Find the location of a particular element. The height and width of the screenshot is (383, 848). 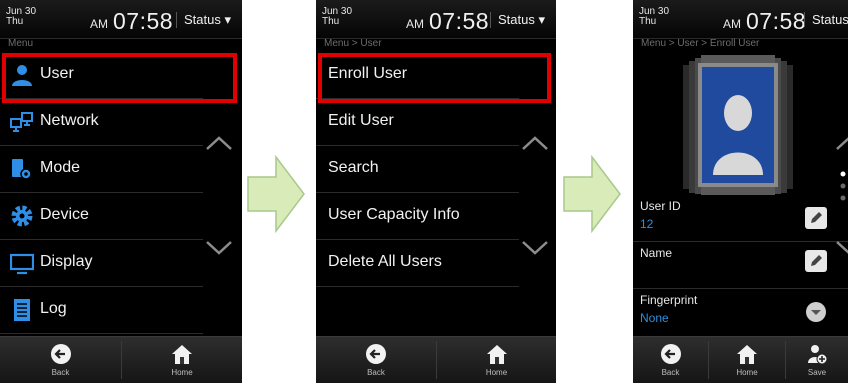

menu-item-label: Device is located at coordinates (64, 214).